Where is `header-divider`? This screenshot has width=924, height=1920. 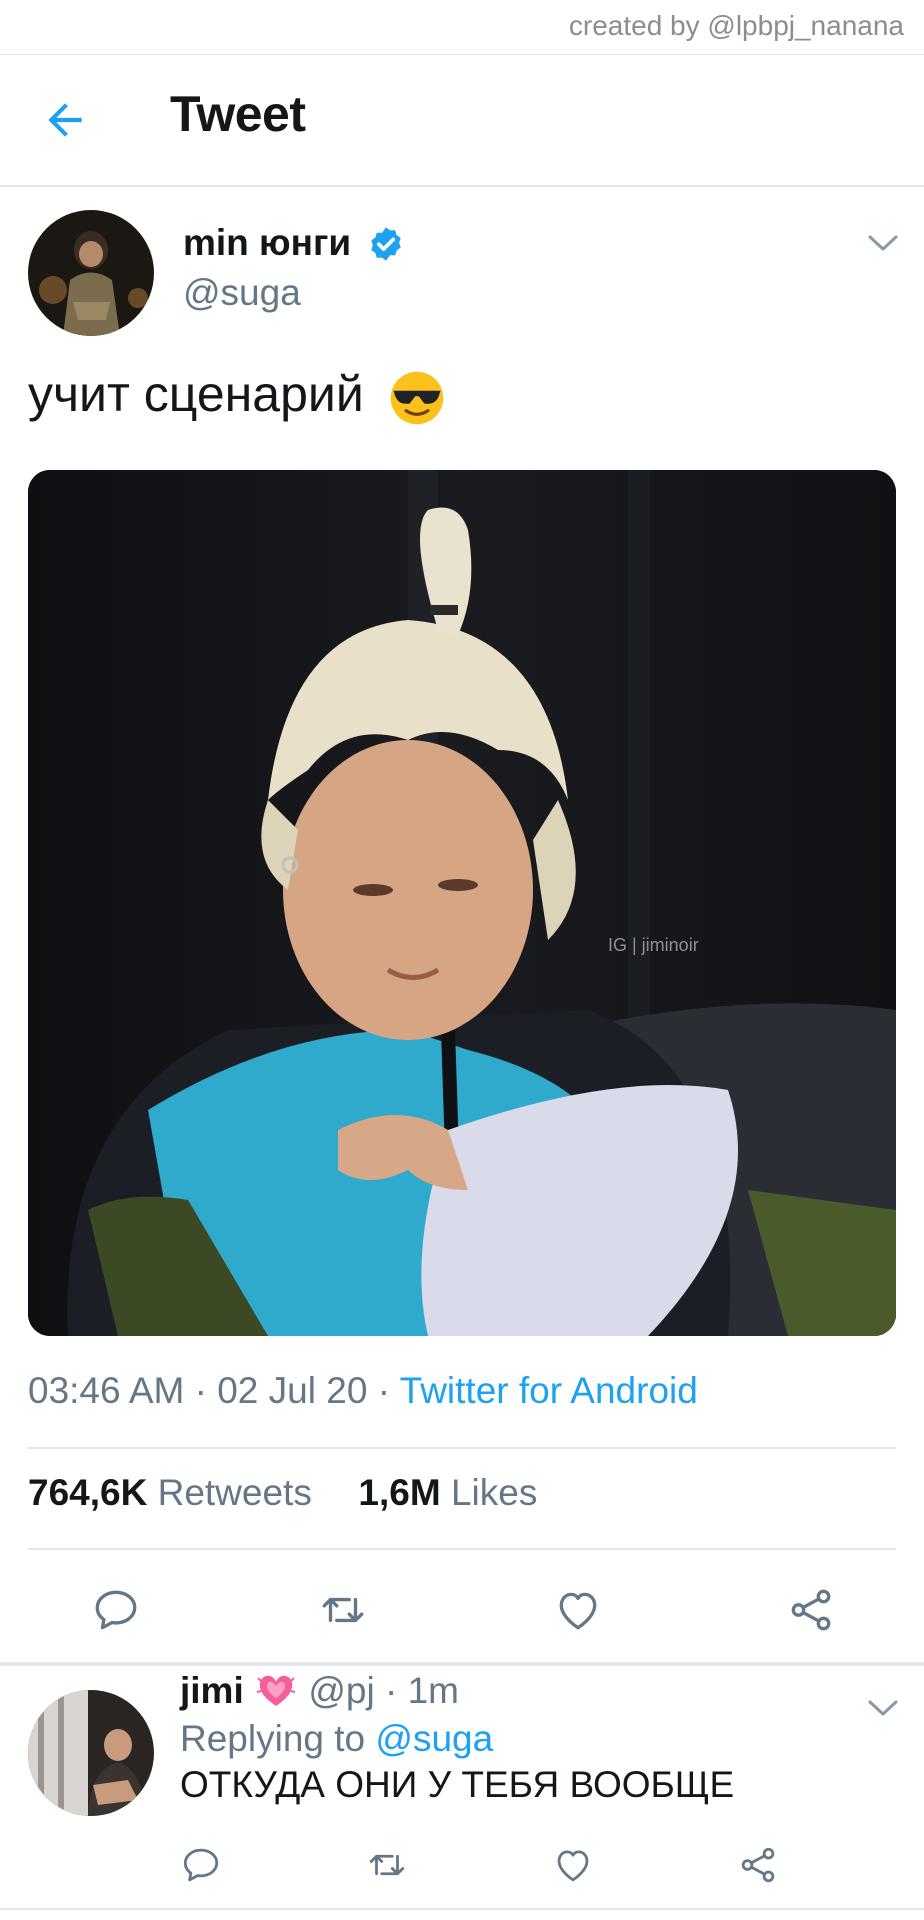 header-divider is located at coordinates (462, 186).